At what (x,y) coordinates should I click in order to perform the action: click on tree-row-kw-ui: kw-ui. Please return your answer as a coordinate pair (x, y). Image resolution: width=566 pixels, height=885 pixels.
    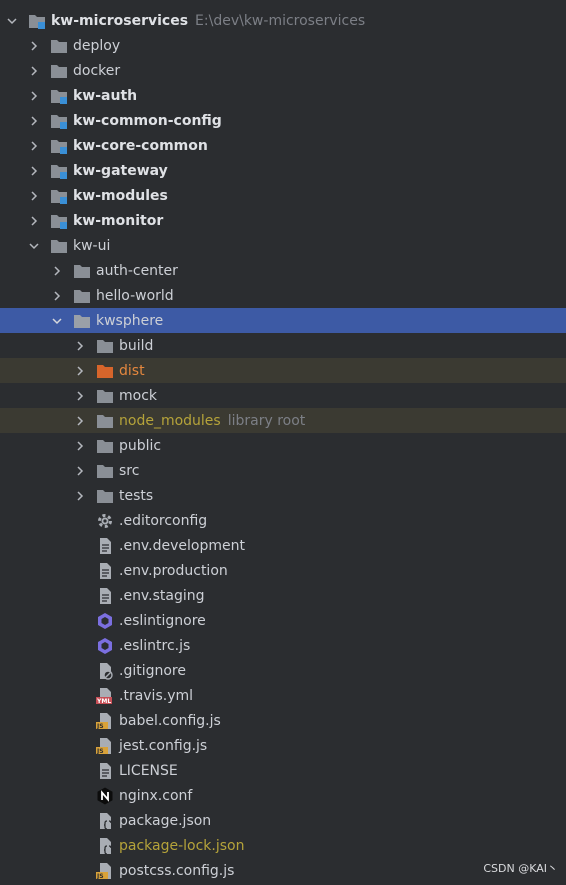
    Looking at the image, I should click on (283, 245).